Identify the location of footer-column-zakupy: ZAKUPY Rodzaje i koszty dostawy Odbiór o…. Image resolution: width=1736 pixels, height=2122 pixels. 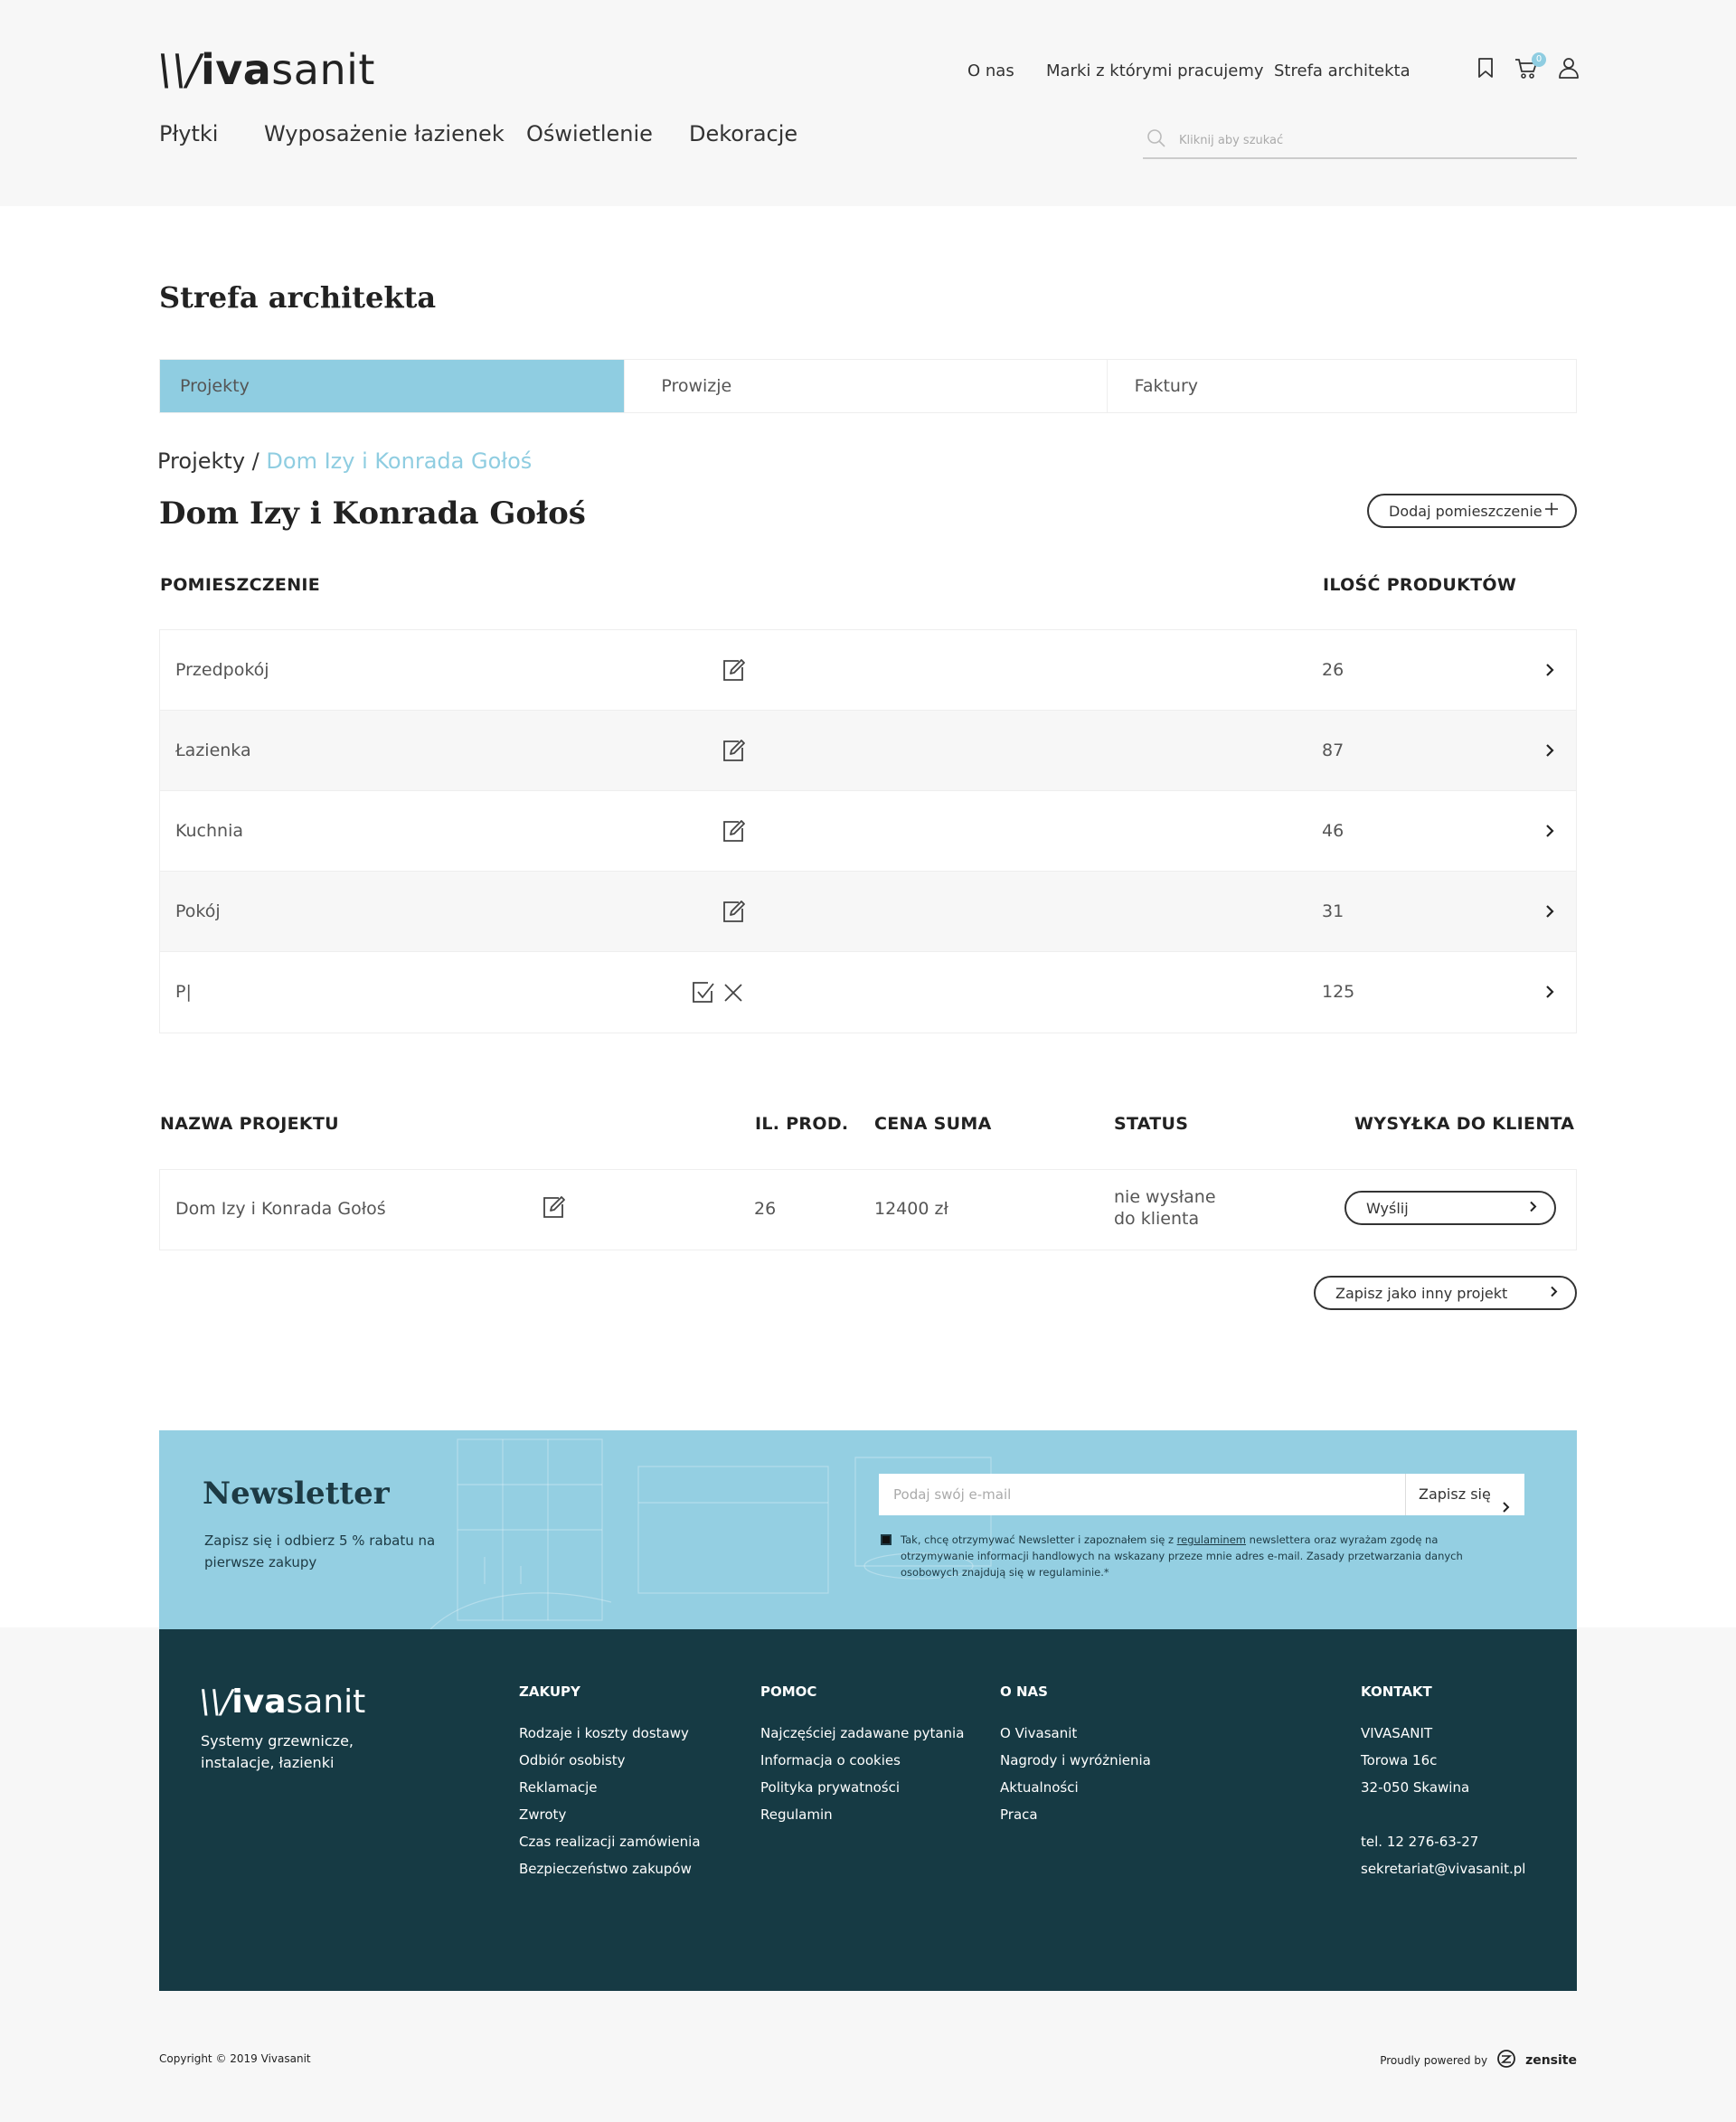
(610, 1782).